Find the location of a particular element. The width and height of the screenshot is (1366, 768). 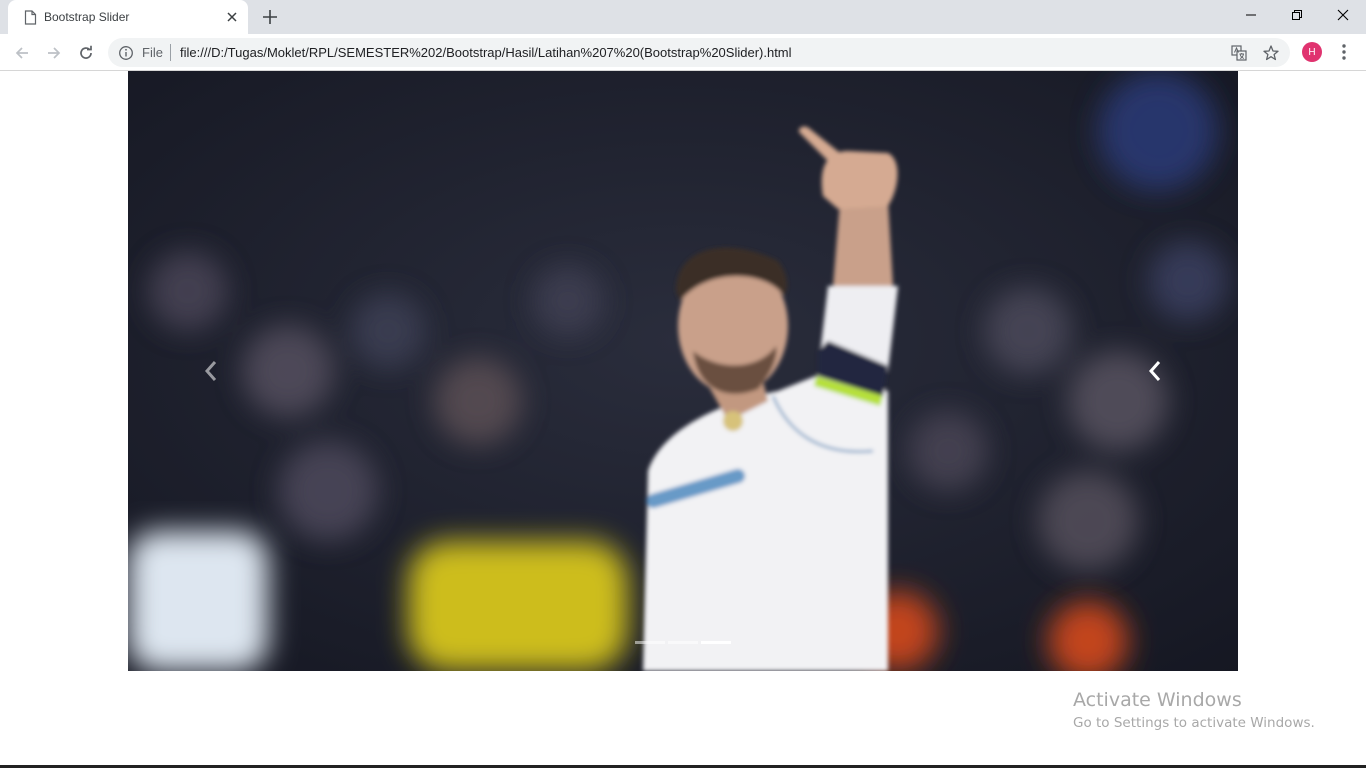

arrow-right-icon is located at coordinates (54, 53).